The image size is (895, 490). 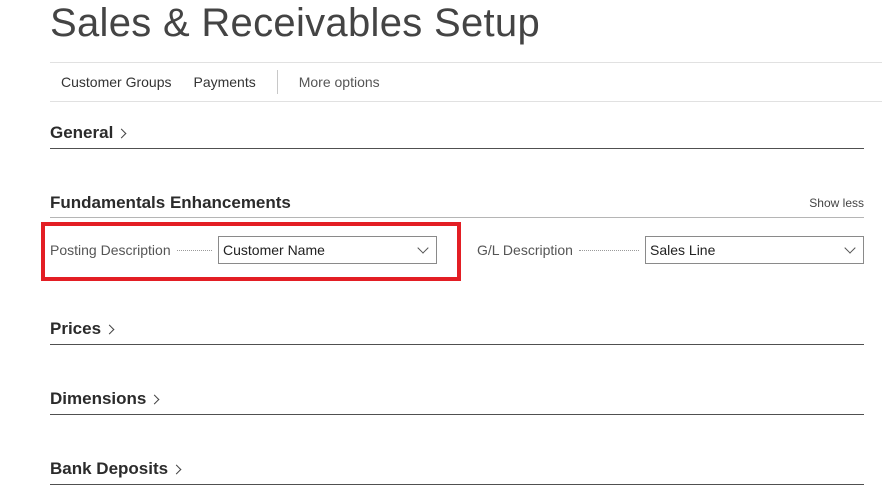 I want to click on action-bar: Customer Groups Payments More options, so click(x=466, y=82).